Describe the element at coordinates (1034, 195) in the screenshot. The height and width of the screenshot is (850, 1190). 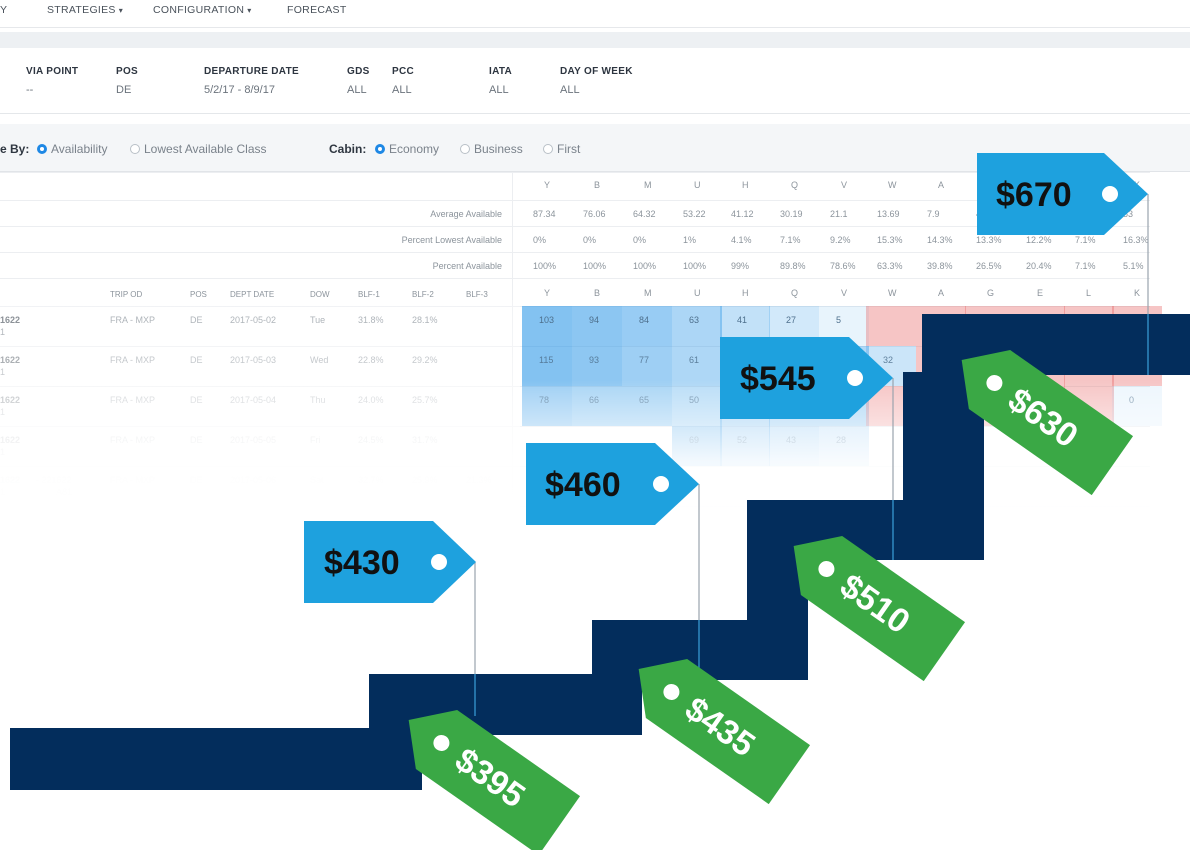
I see `price-label: $670` at that location.